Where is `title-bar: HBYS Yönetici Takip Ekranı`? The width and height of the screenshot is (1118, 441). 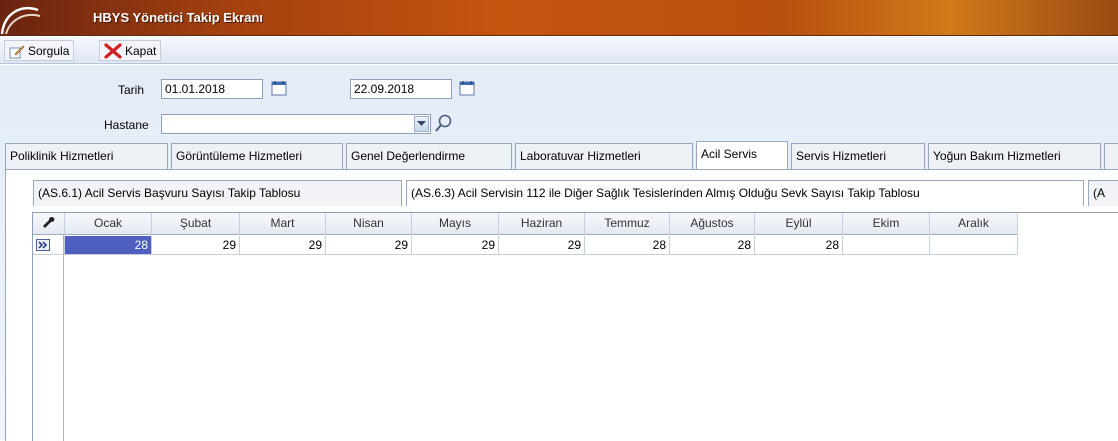
title-bar: HBYS Yönetici Takip Ekranı is located at coordinates (559, 18).